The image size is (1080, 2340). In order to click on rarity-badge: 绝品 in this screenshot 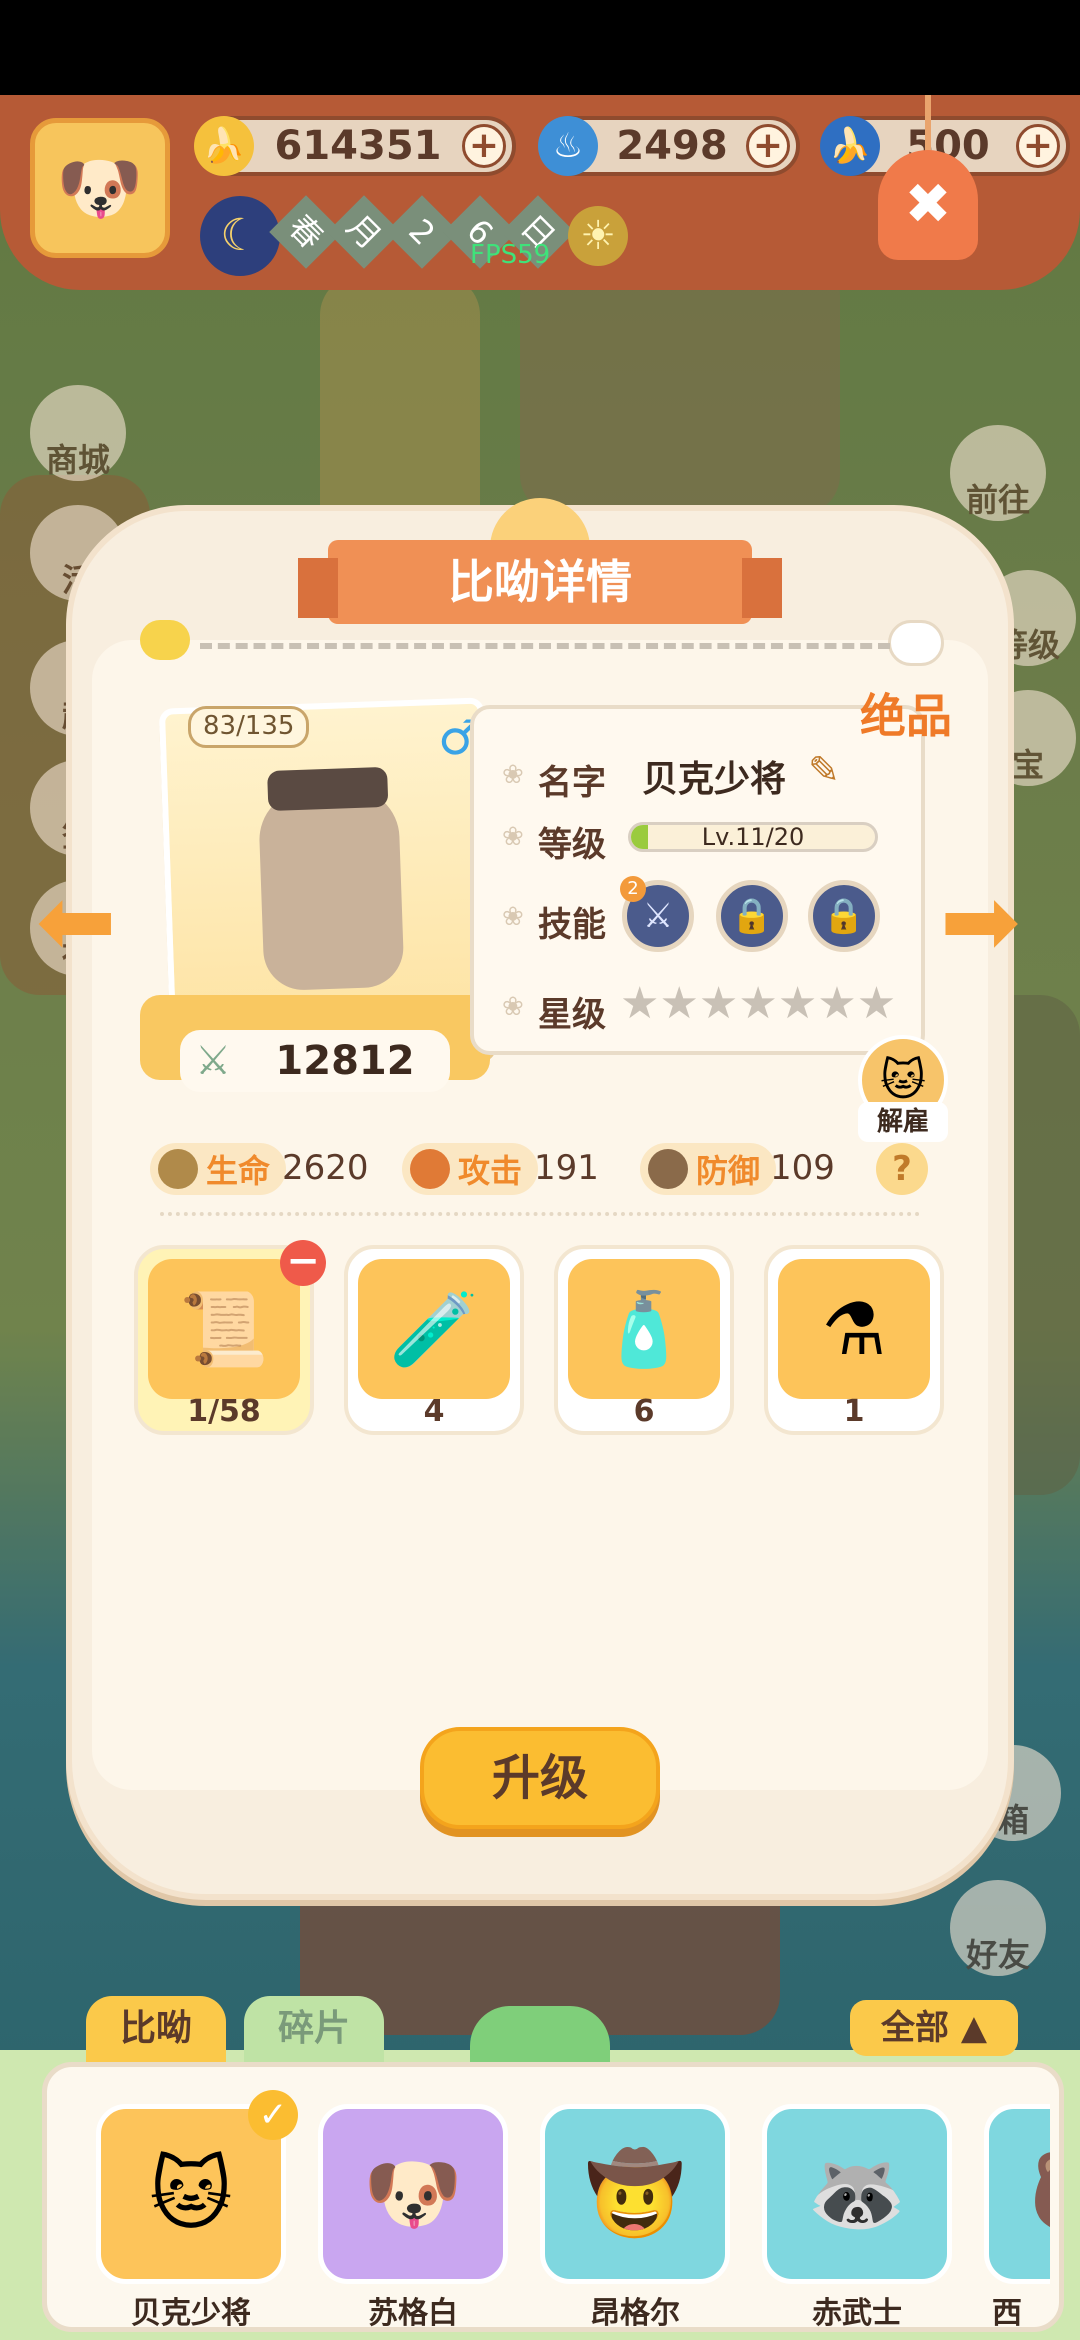, I will do `click(906, 716)`.